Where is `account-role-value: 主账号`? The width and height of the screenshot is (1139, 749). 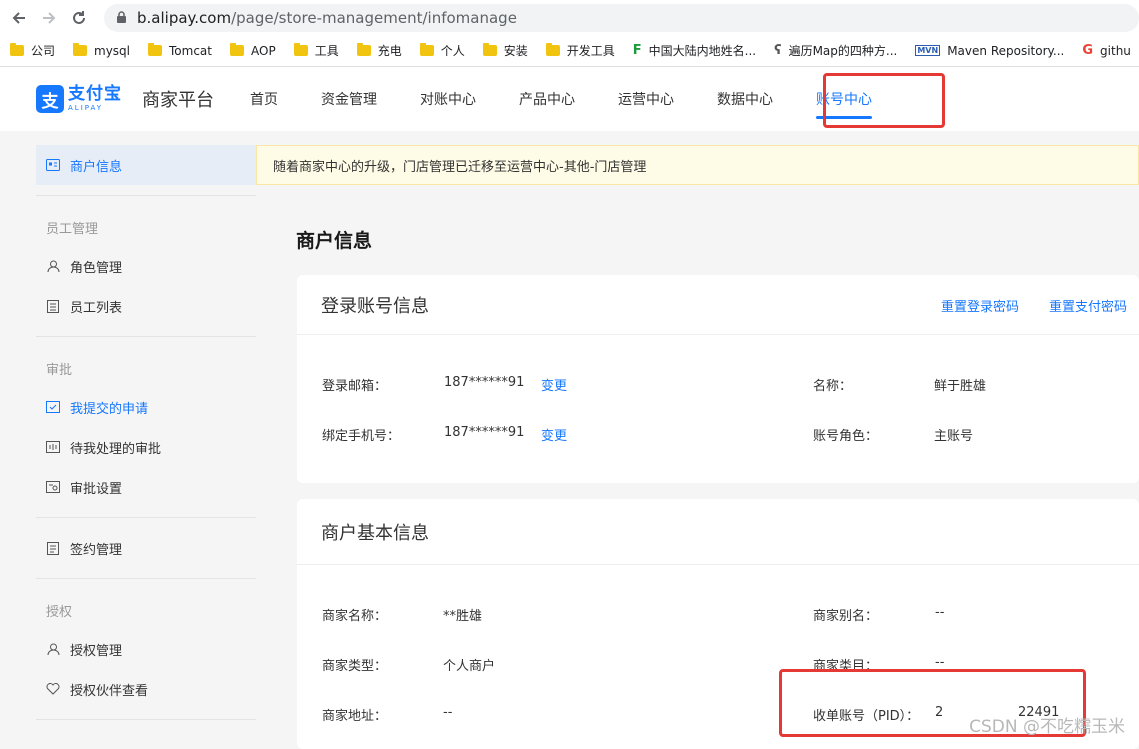
account-role-value: 主账号 is located at coordinates (953, 434).